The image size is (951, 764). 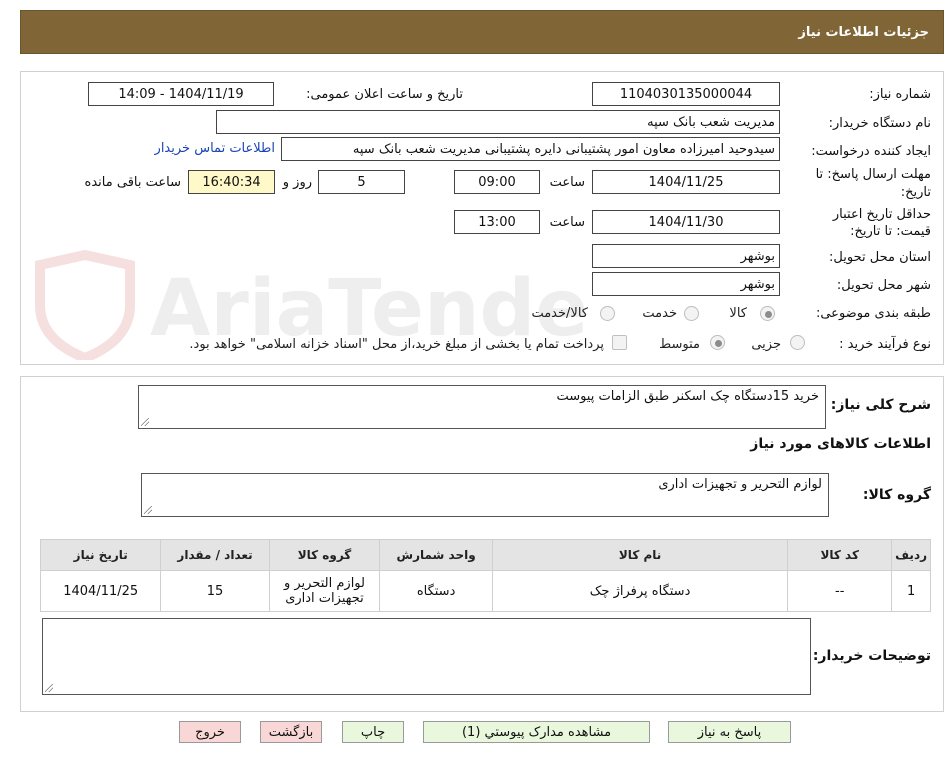 What do you see at coordinates (640, 591) in the screenshot?
I see `cell-name: دستگاه پرفراژ چک` at bounding box center [640, 591].